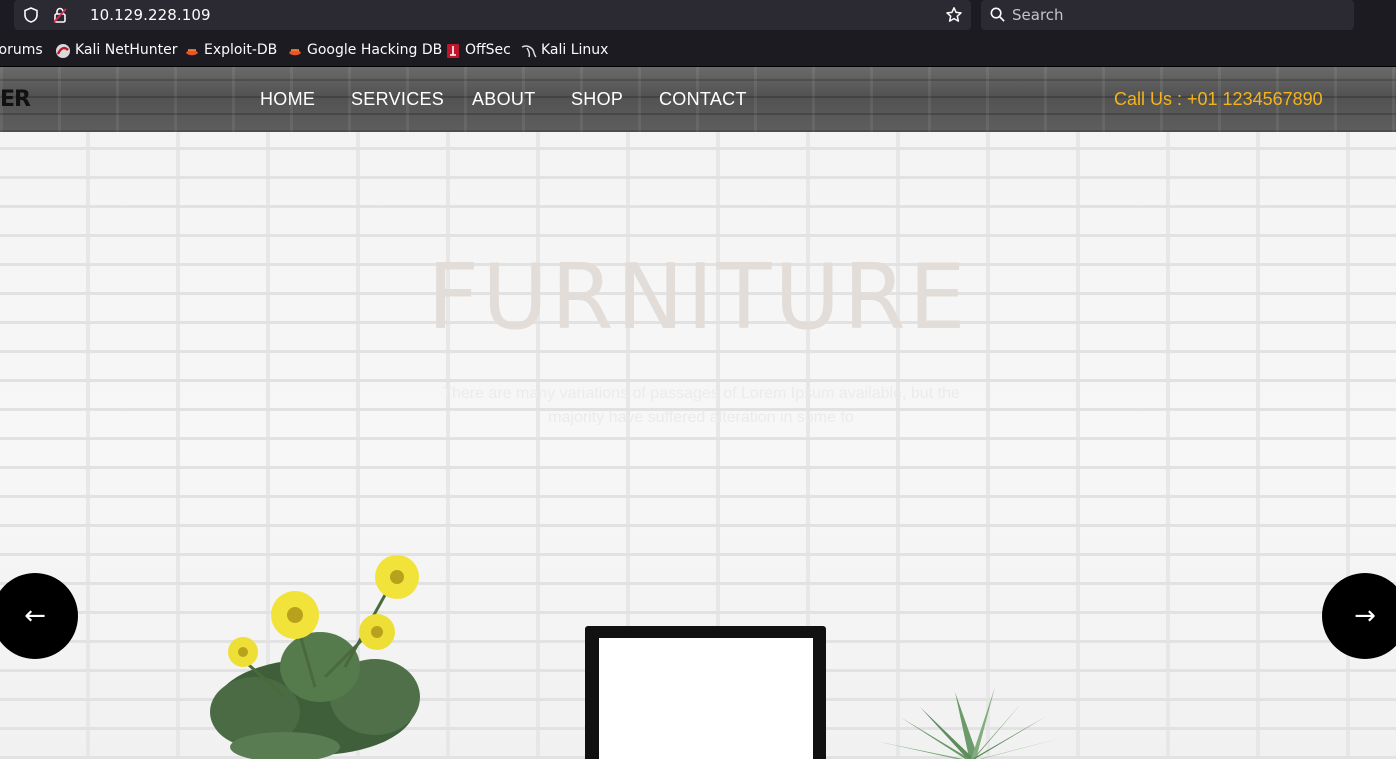 The image size is (1396, 759). I want to click on bookmark-label: Kali NetHunter, so click(126, 50).